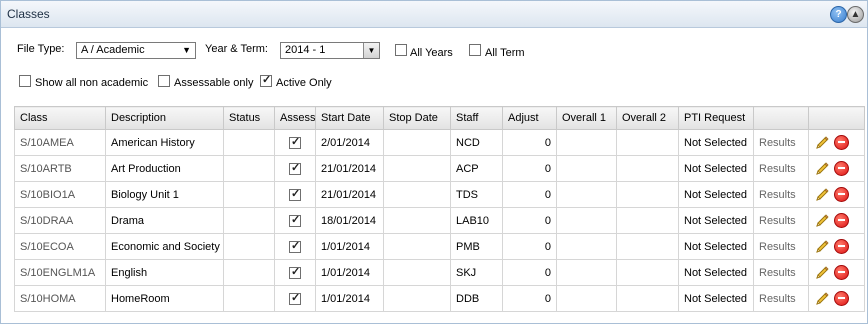 This screenshot has width=868, height=324. What do you see at coordinates (716, 118) in the screenshot?
I see `column-header: PTI Request` at bounding box center [716, 118].